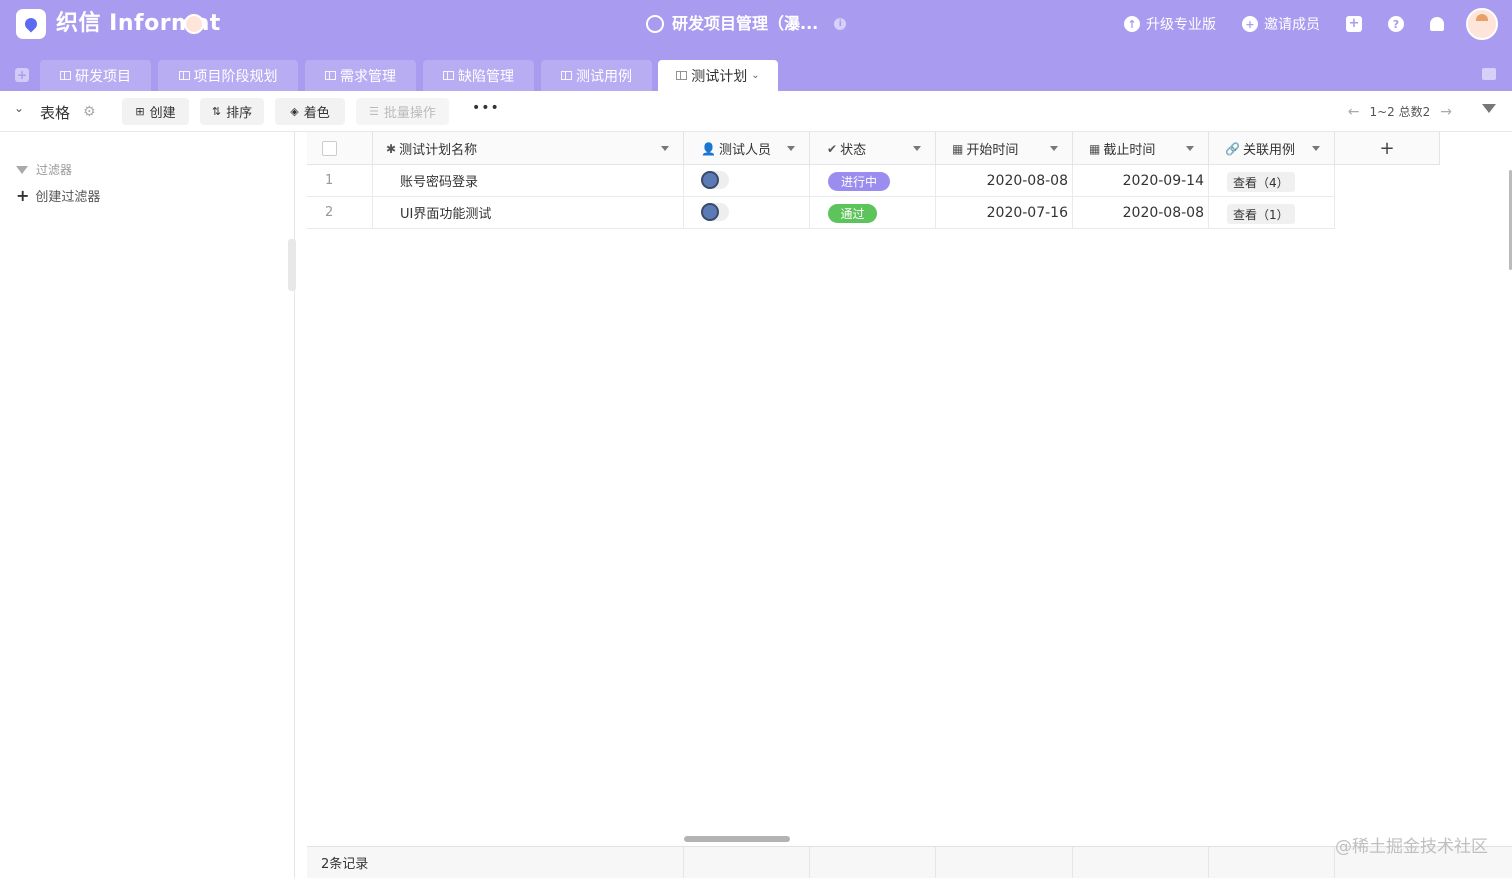 This screenshot has width=1512, height=878. I want to click on filter-section-title: 过滤器, so click(44, 169).